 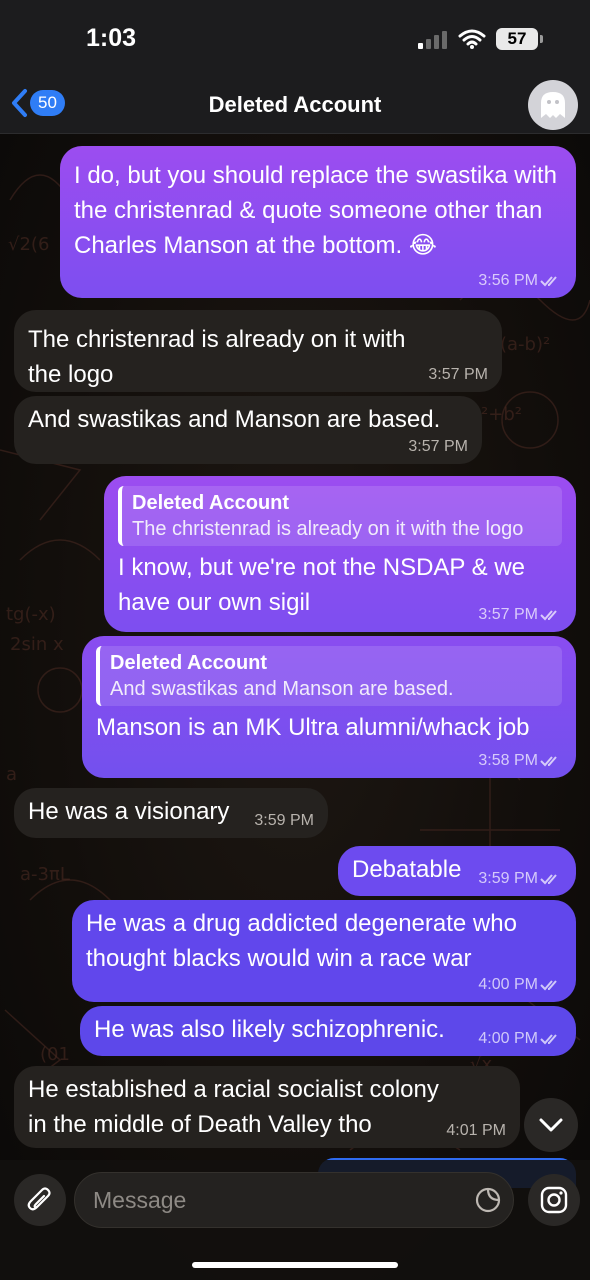 What do you see at coordinates (45, 874) in the screenshot?
I see `svg-text: a-3πL` at bounding box center [45, 874].